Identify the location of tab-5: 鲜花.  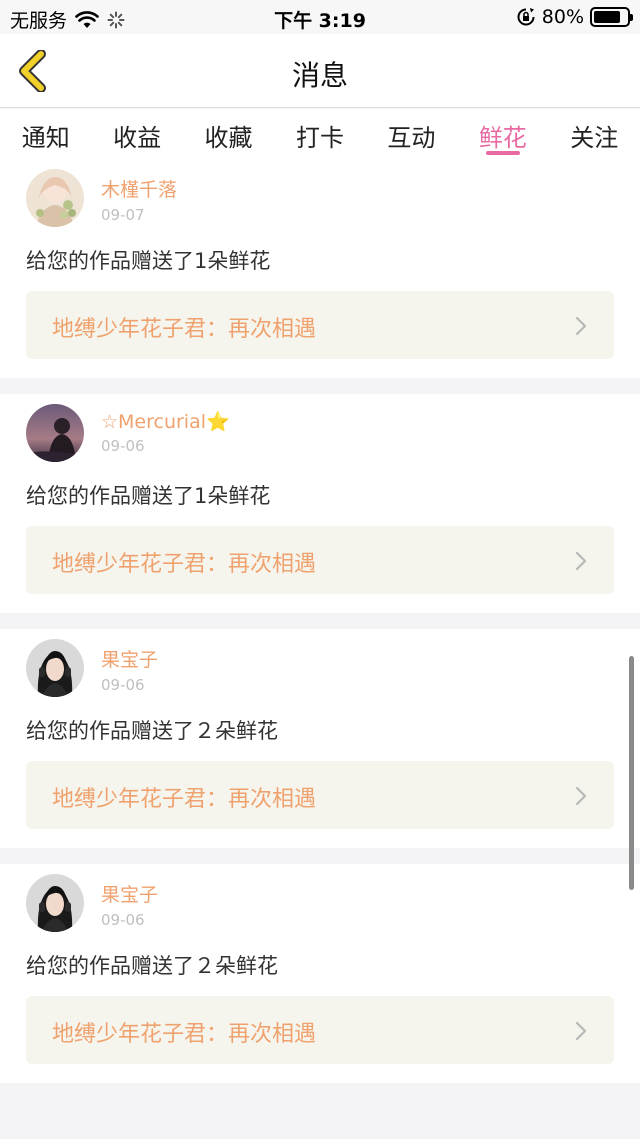
(502, 134).